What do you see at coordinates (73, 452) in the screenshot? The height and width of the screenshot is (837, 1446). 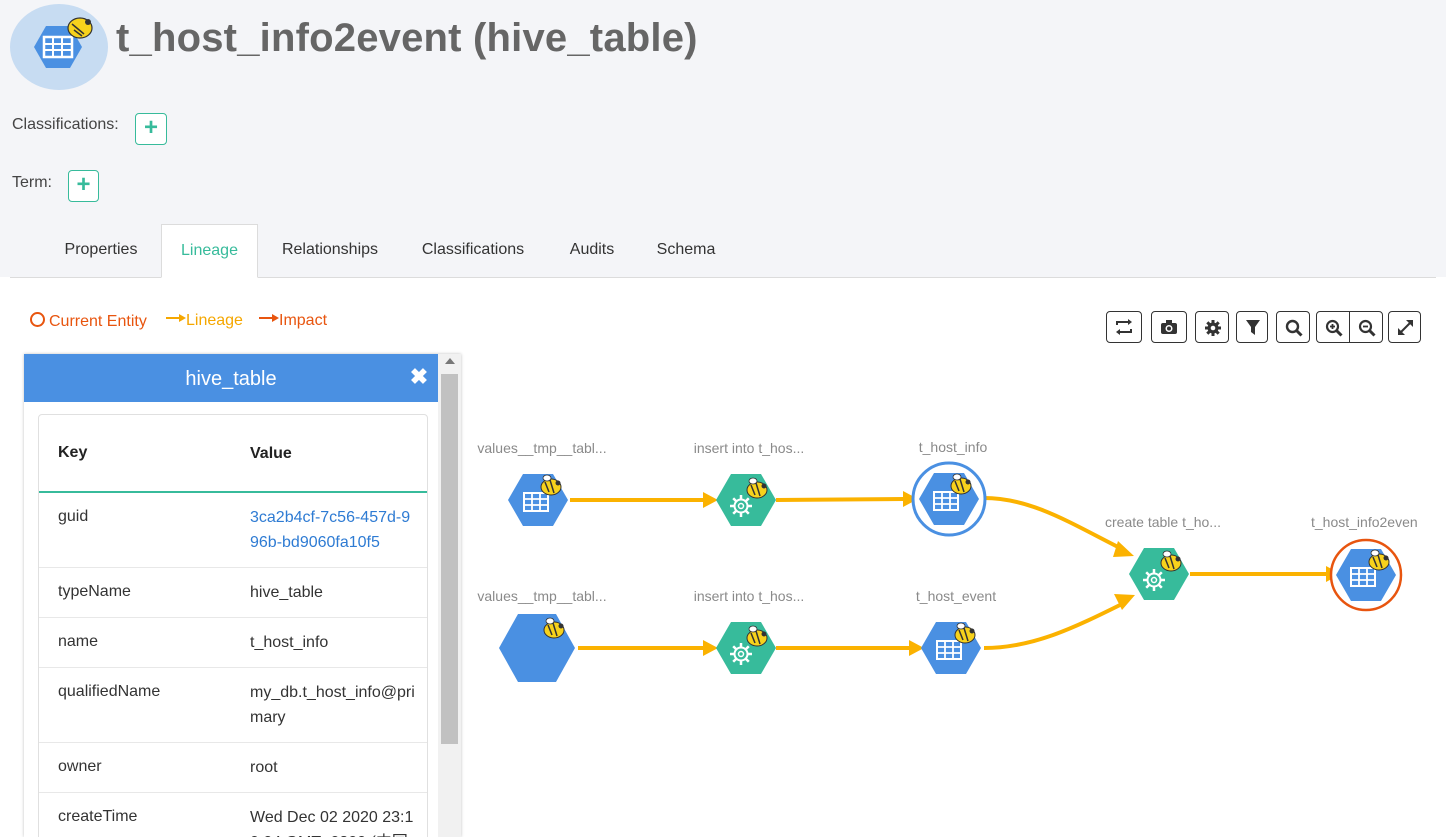 I see `key-header: Key` at bounding box center [73, 452].